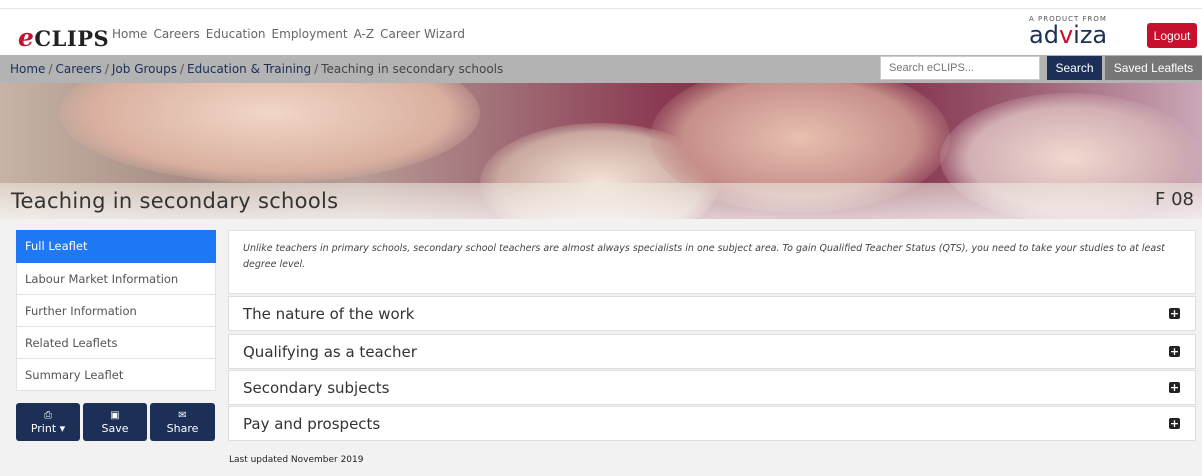 The image size is (1202, 476). I want to click on adviza-brand: A PRODUCT FROM adviza, so click(1084, 32).